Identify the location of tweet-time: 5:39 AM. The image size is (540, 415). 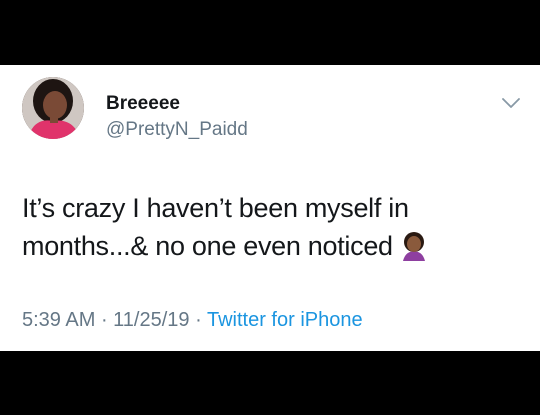
(58, 320).